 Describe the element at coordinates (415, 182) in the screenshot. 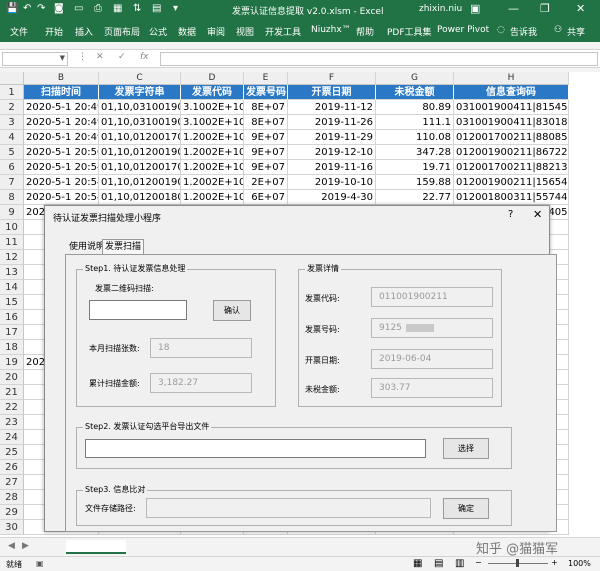

I see `table-cell: 159.88` at that location.